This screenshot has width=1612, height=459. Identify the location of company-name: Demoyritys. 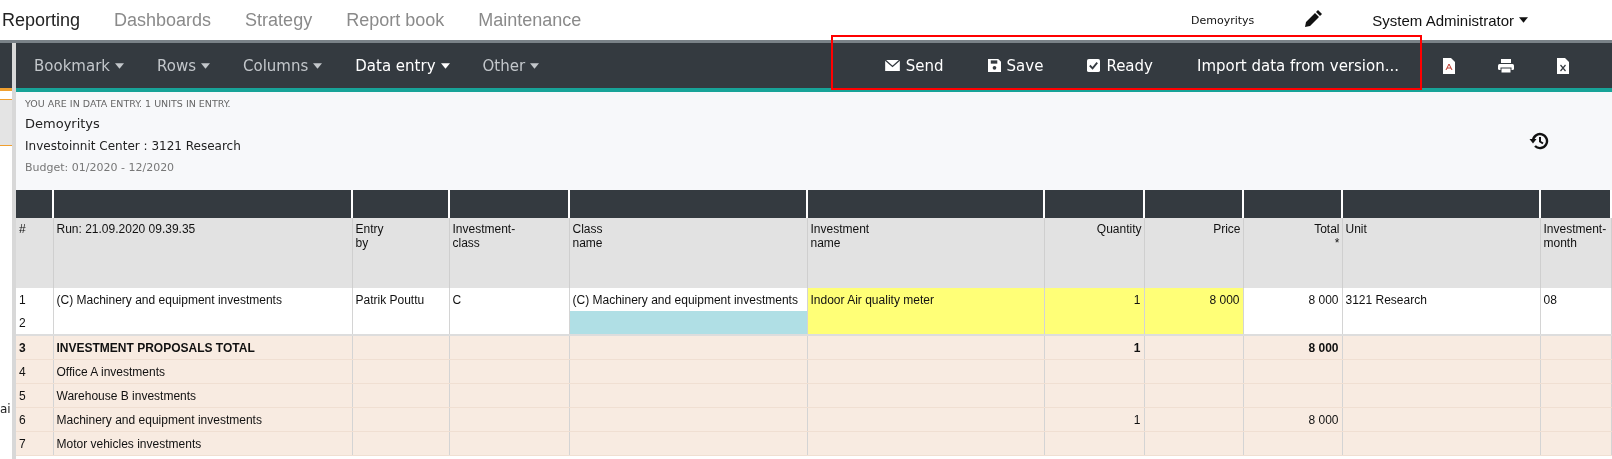
(63, 123).